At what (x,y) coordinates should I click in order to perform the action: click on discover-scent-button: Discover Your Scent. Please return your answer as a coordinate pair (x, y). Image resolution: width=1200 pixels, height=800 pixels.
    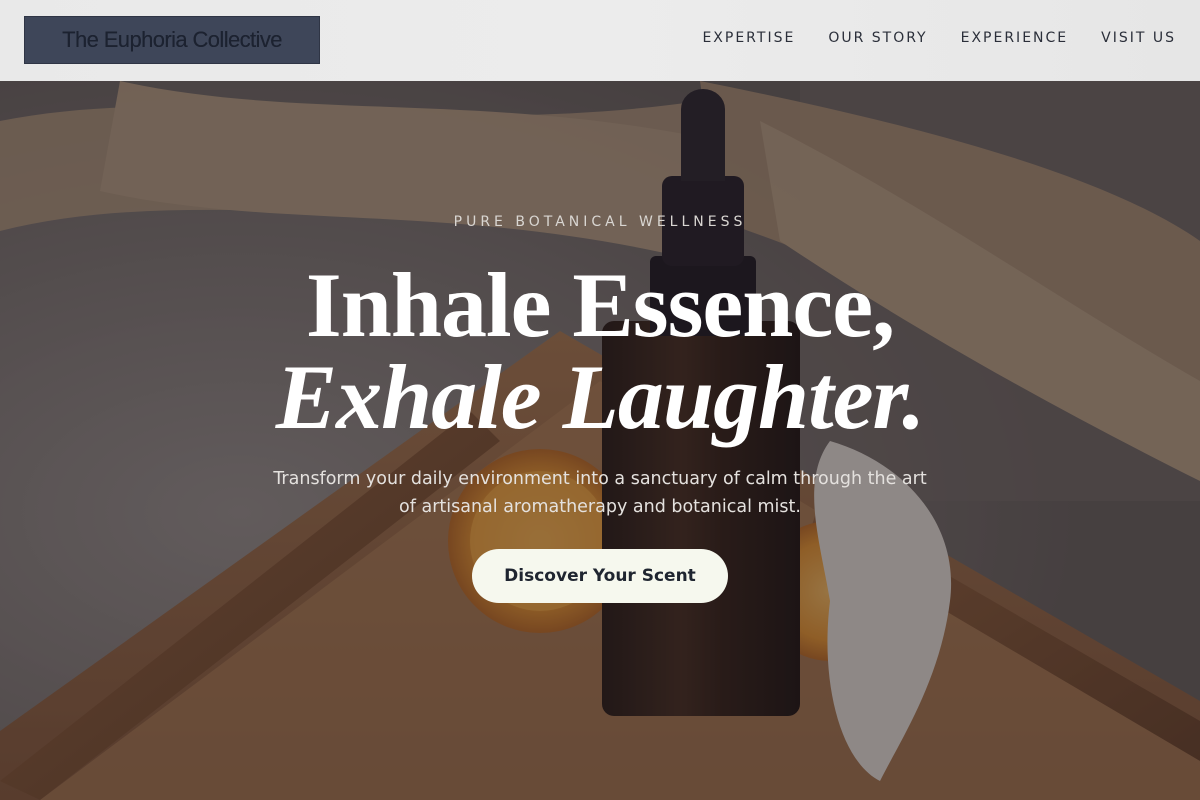
    Looking at the image, I should click on (600, 576).